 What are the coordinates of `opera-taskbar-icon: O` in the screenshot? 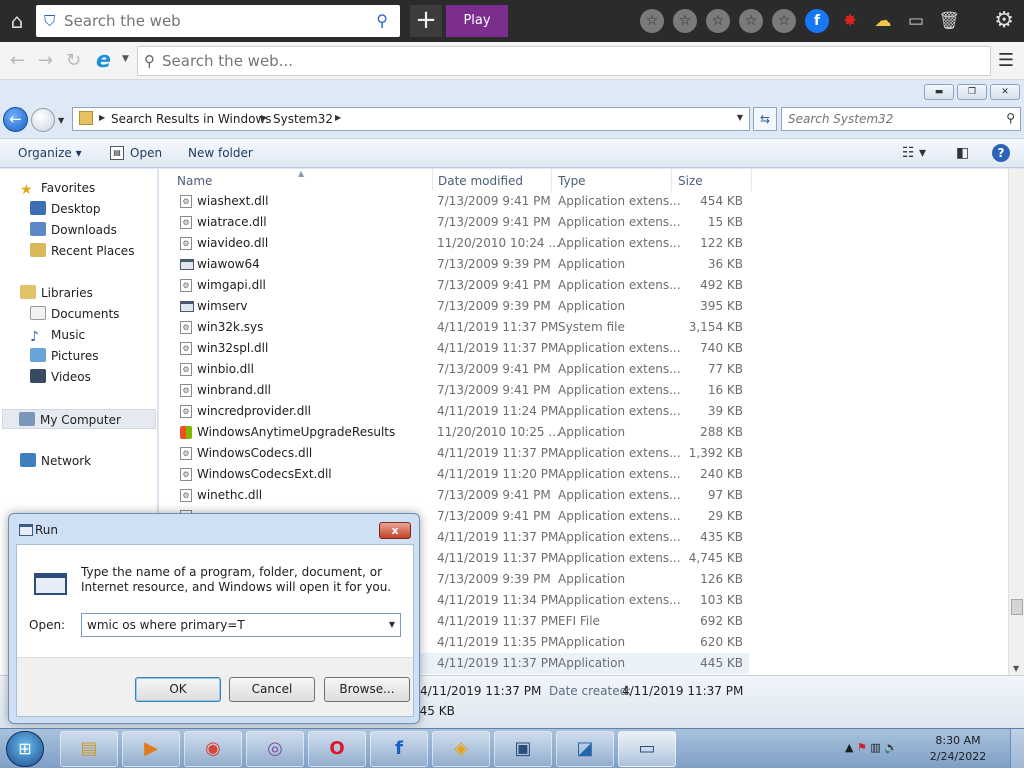 It's located at (337, 749).